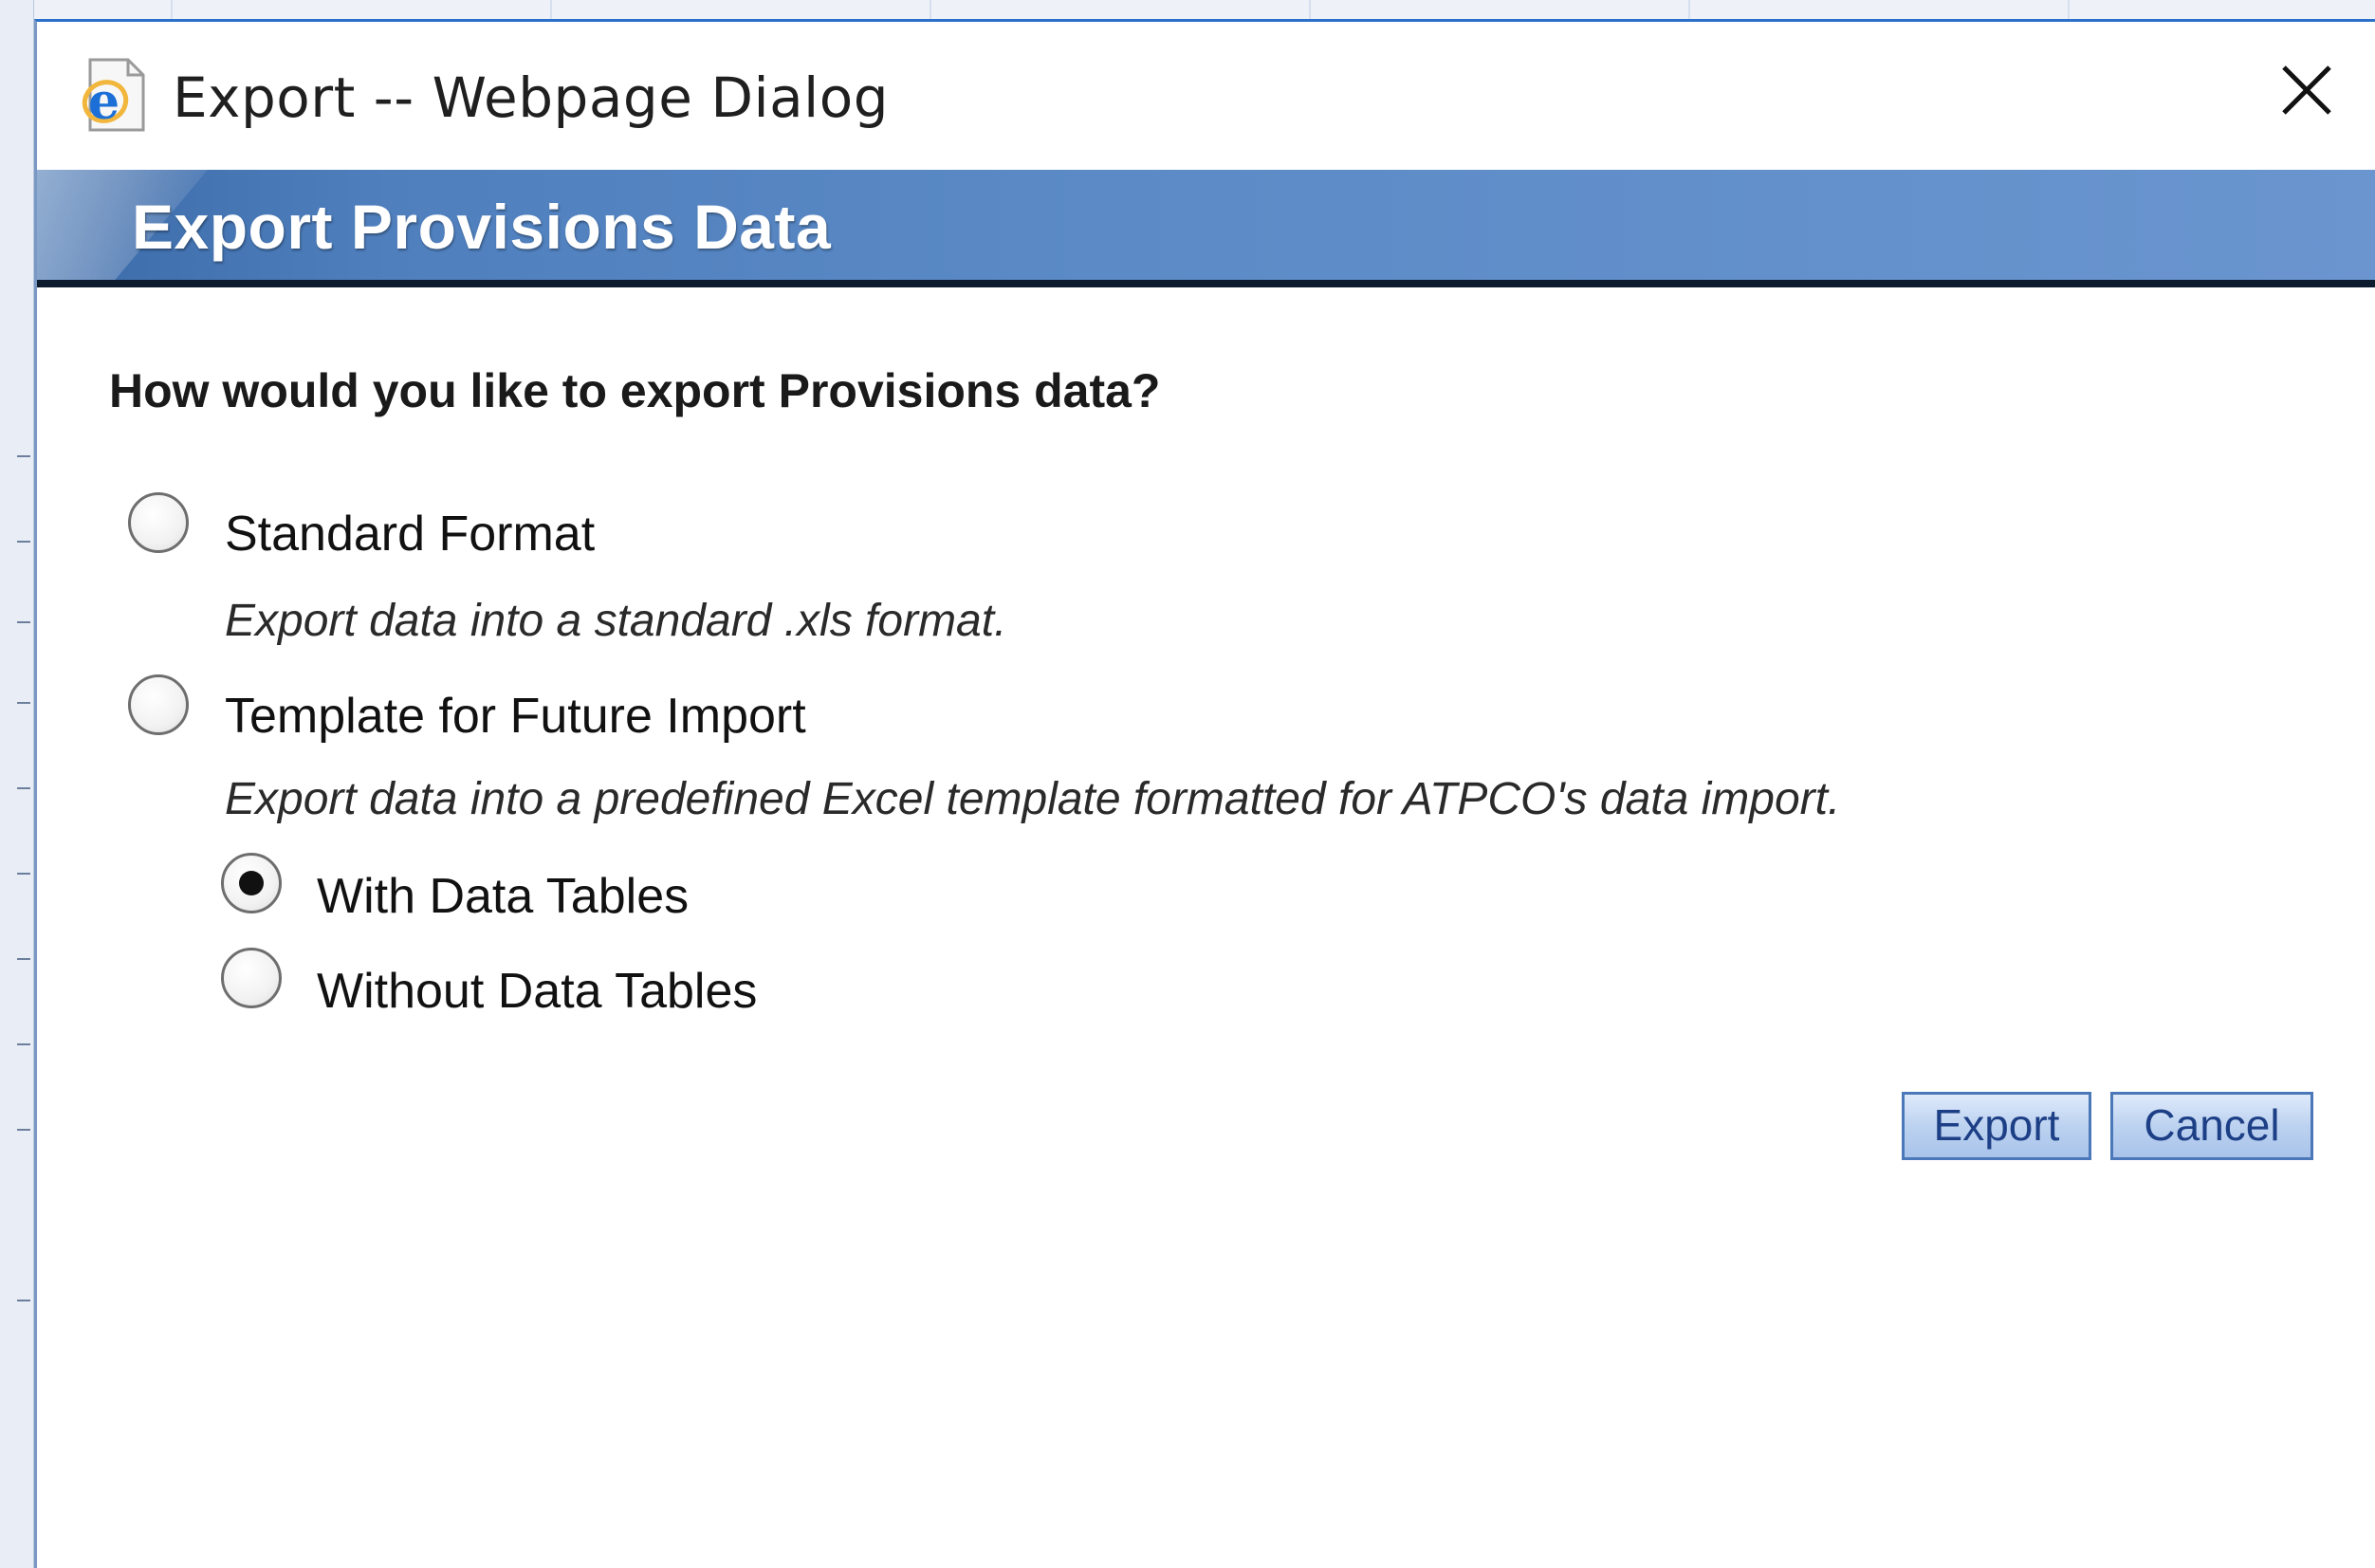 The width and height of the screenshot is (2375, 1568). I want to click on option-label-with-data-tables: With Data Tables, so click(503, 897).